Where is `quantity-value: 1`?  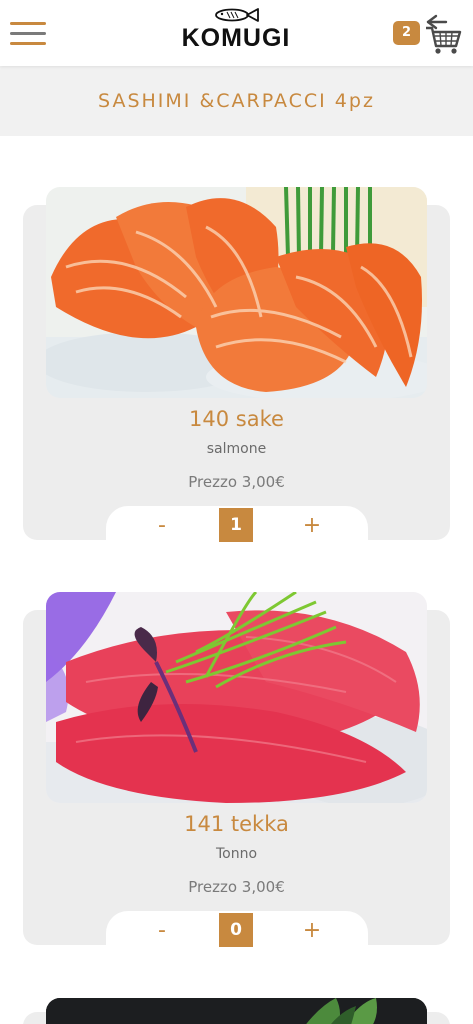 quantity-value: 1 is located at coordinates (236, 525).